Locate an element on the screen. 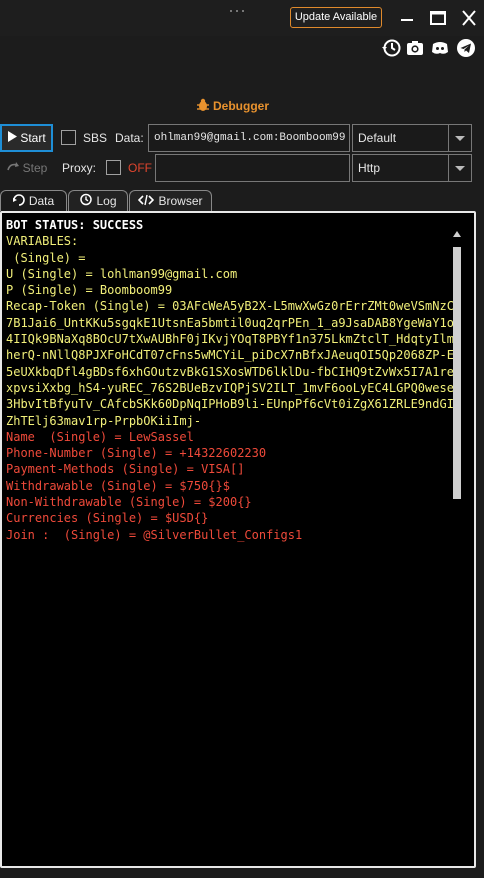 The height and width of the screenshot is (878, 484). debugger-label: Debugger is located at coordinates (241, 106).